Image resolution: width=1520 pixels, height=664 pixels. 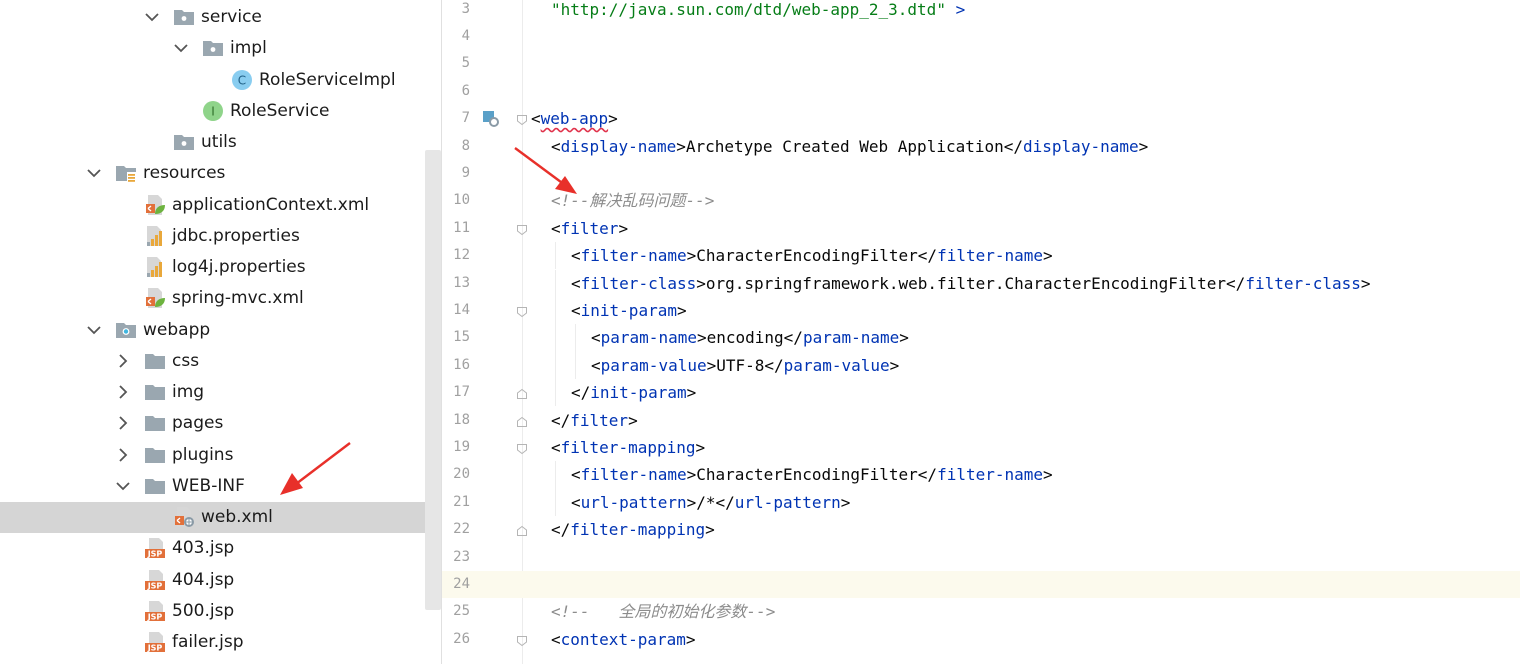 What do you see at coordinates (237, 517) in the screenshot?
I see `tree-item-label: web.xml` at bounding box center [237, 517].